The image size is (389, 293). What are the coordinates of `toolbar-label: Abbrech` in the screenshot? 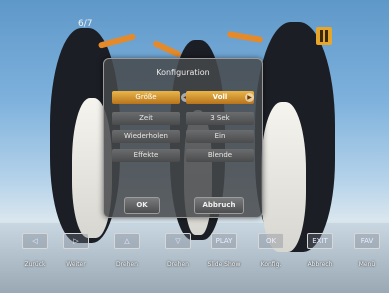 It's located at (320, 264).